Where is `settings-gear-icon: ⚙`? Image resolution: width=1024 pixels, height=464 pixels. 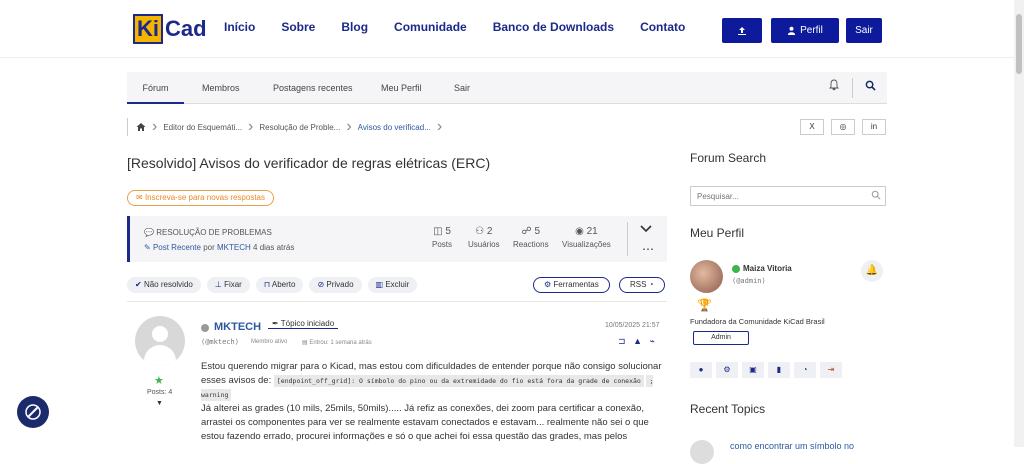 settings-gear-icon: ⚙ is located at coordinates (727, 370).